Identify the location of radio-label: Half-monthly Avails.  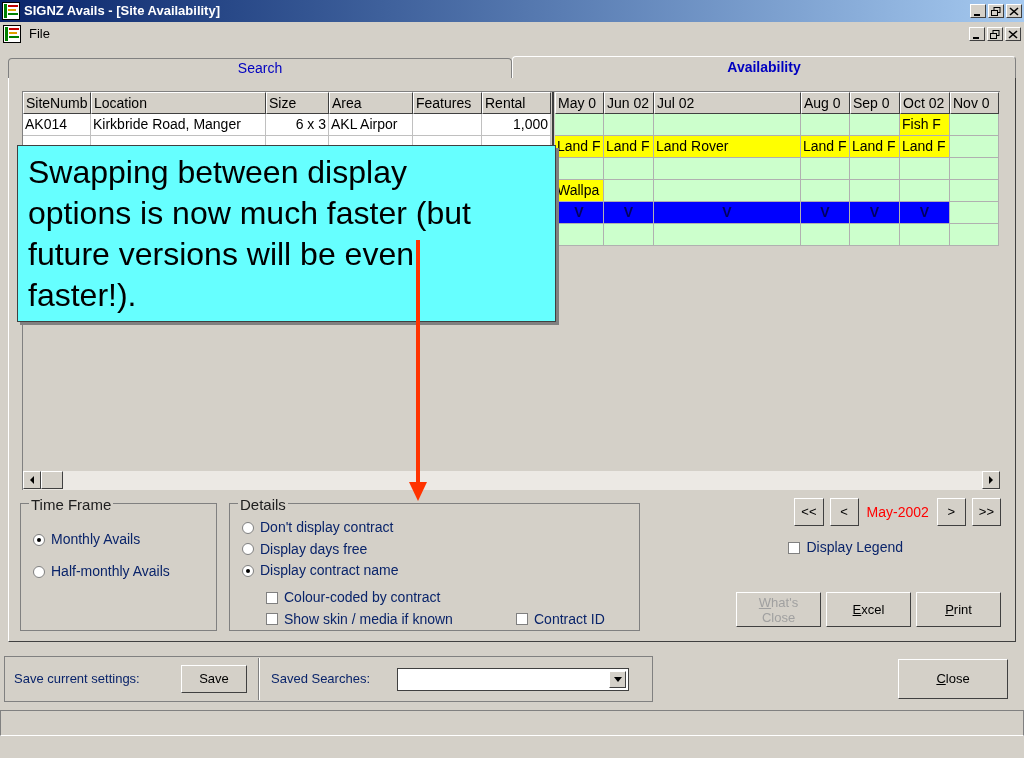
(110, 571).